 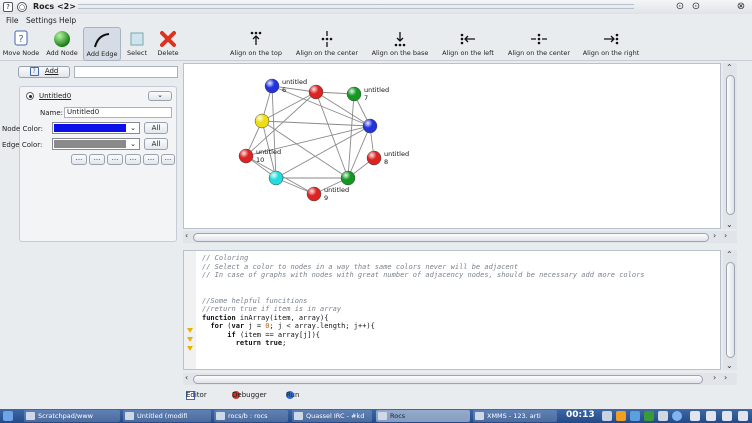 I want to click on graph-radio, so click(x=30, y=96).